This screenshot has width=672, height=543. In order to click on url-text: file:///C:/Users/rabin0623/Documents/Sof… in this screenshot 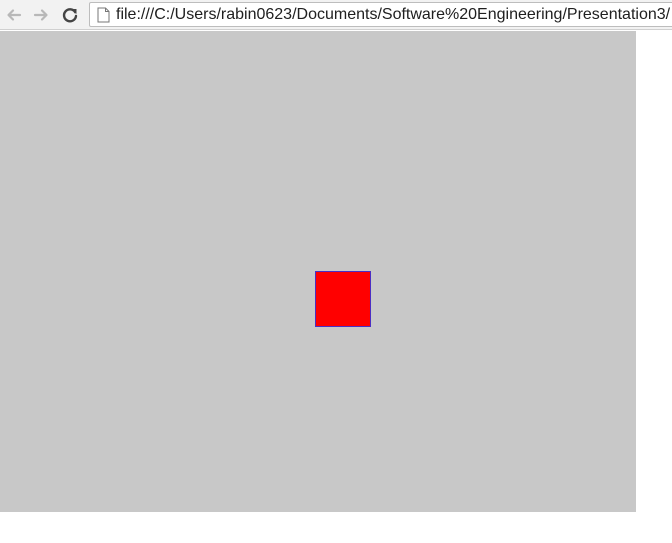, I will do `click(393, 14)`.